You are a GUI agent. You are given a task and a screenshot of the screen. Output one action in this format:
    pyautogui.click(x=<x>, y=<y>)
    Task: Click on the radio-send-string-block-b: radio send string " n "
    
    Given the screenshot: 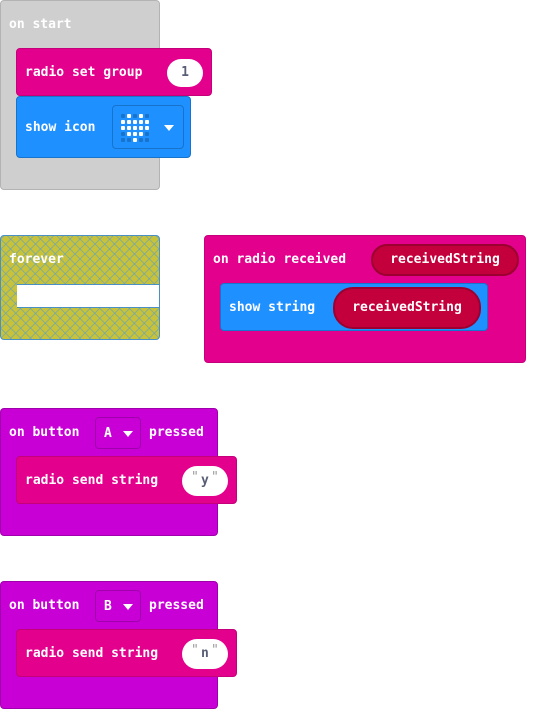 What is the action you would take?
    pyautogui.click(x=126, y=653)
    